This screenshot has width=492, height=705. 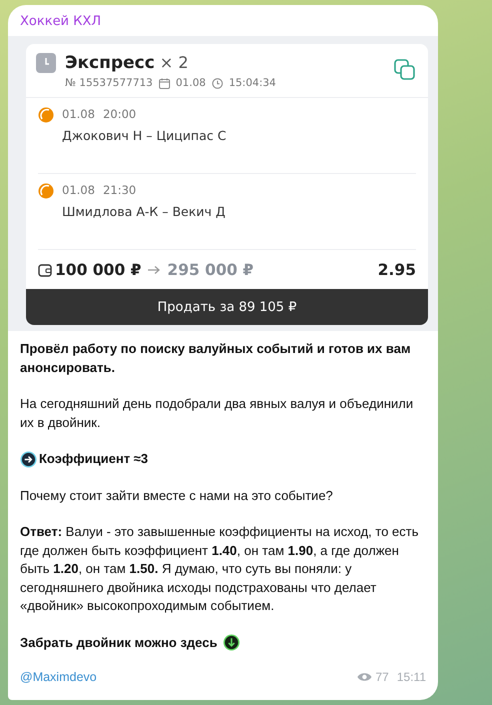 I want to click on event-time: 20:00, so click(x=119, y=114).